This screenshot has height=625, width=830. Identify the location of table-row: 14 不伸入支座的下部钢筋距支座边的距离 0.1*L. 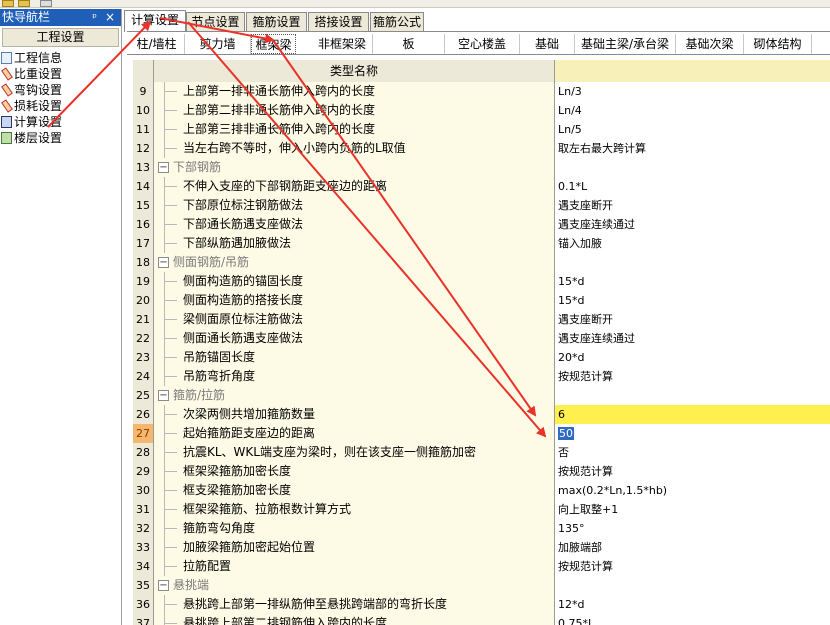
(481, 186).